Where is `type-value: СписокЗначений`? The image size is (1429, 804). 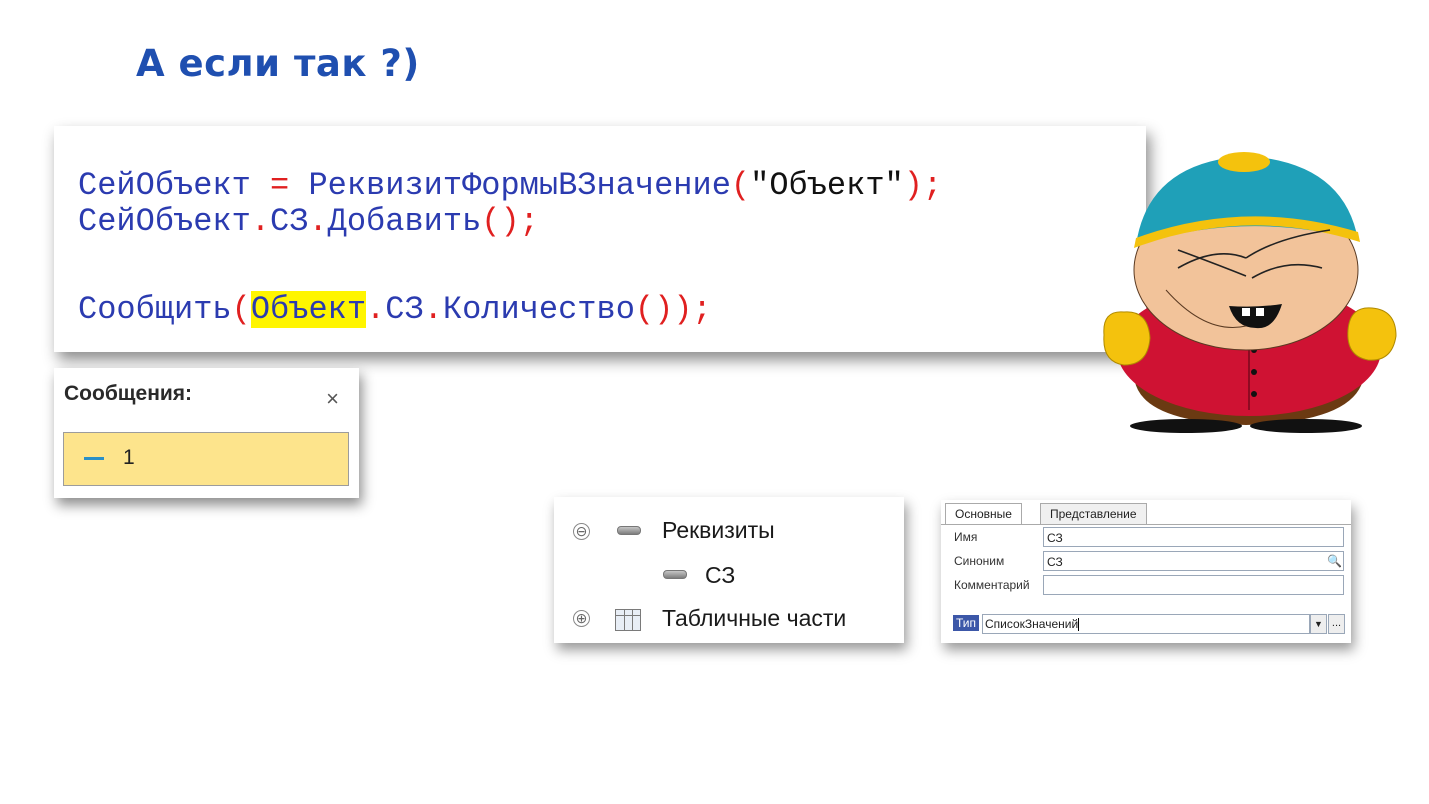
type-value: СписокЗначений is located at coordinates (1032, 624).